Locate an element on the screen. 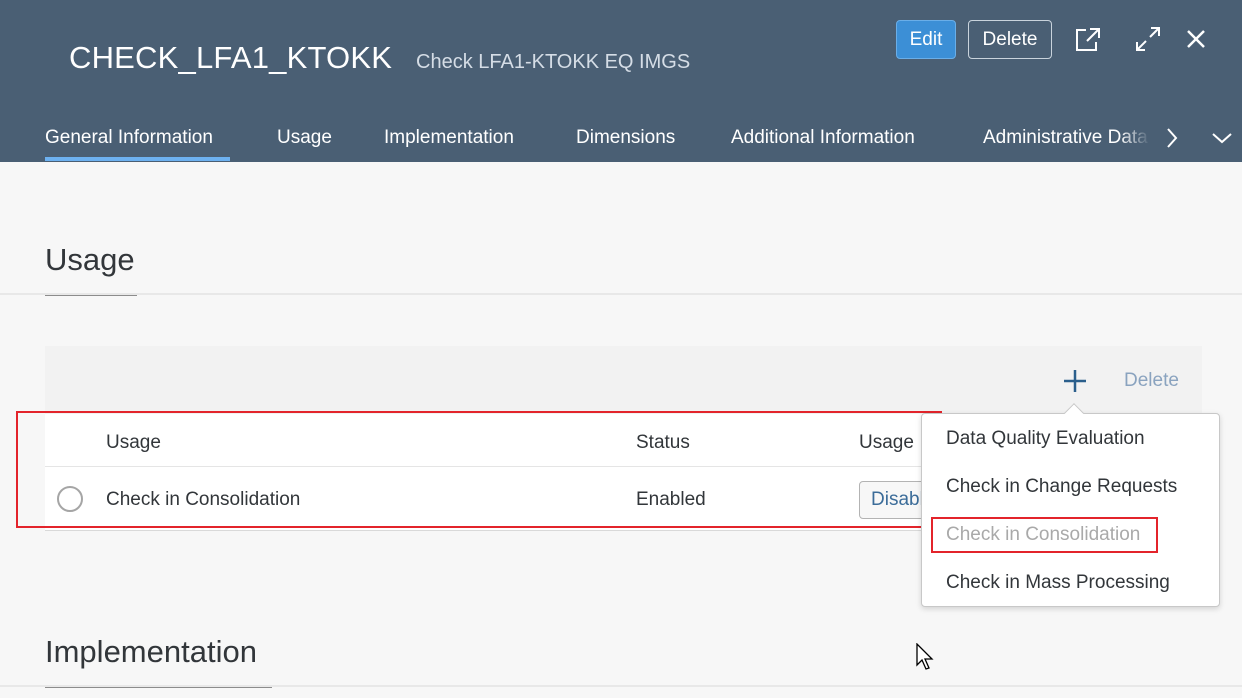 This screenshot has width=1242, height=698. page-title: CHECK_LFA1_KTOKK is located at coordinates (231, 57).